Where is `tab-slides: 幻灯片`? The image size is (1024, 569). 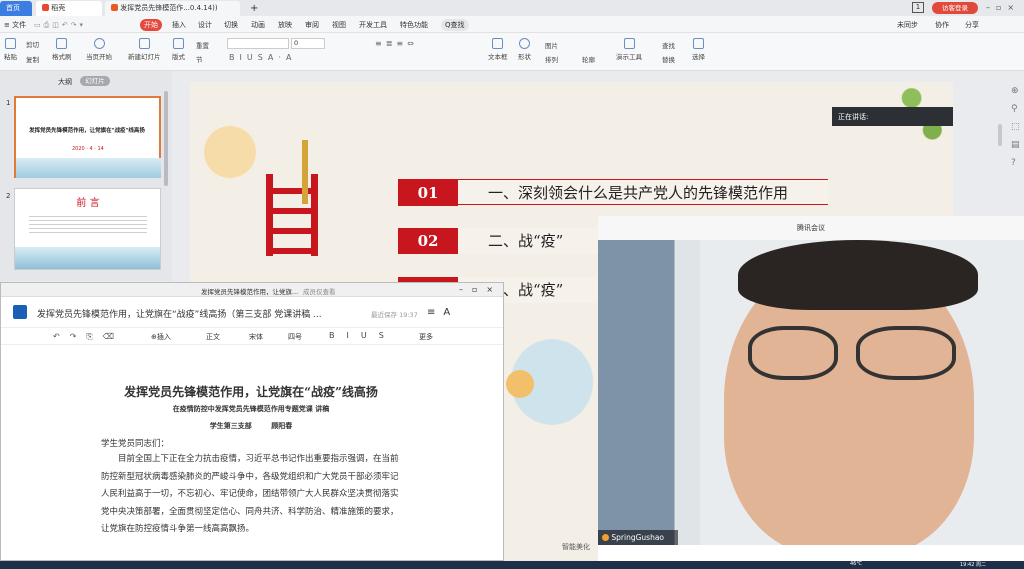
tab-slides: 幻灯片 is located at coordinates (95, 81).